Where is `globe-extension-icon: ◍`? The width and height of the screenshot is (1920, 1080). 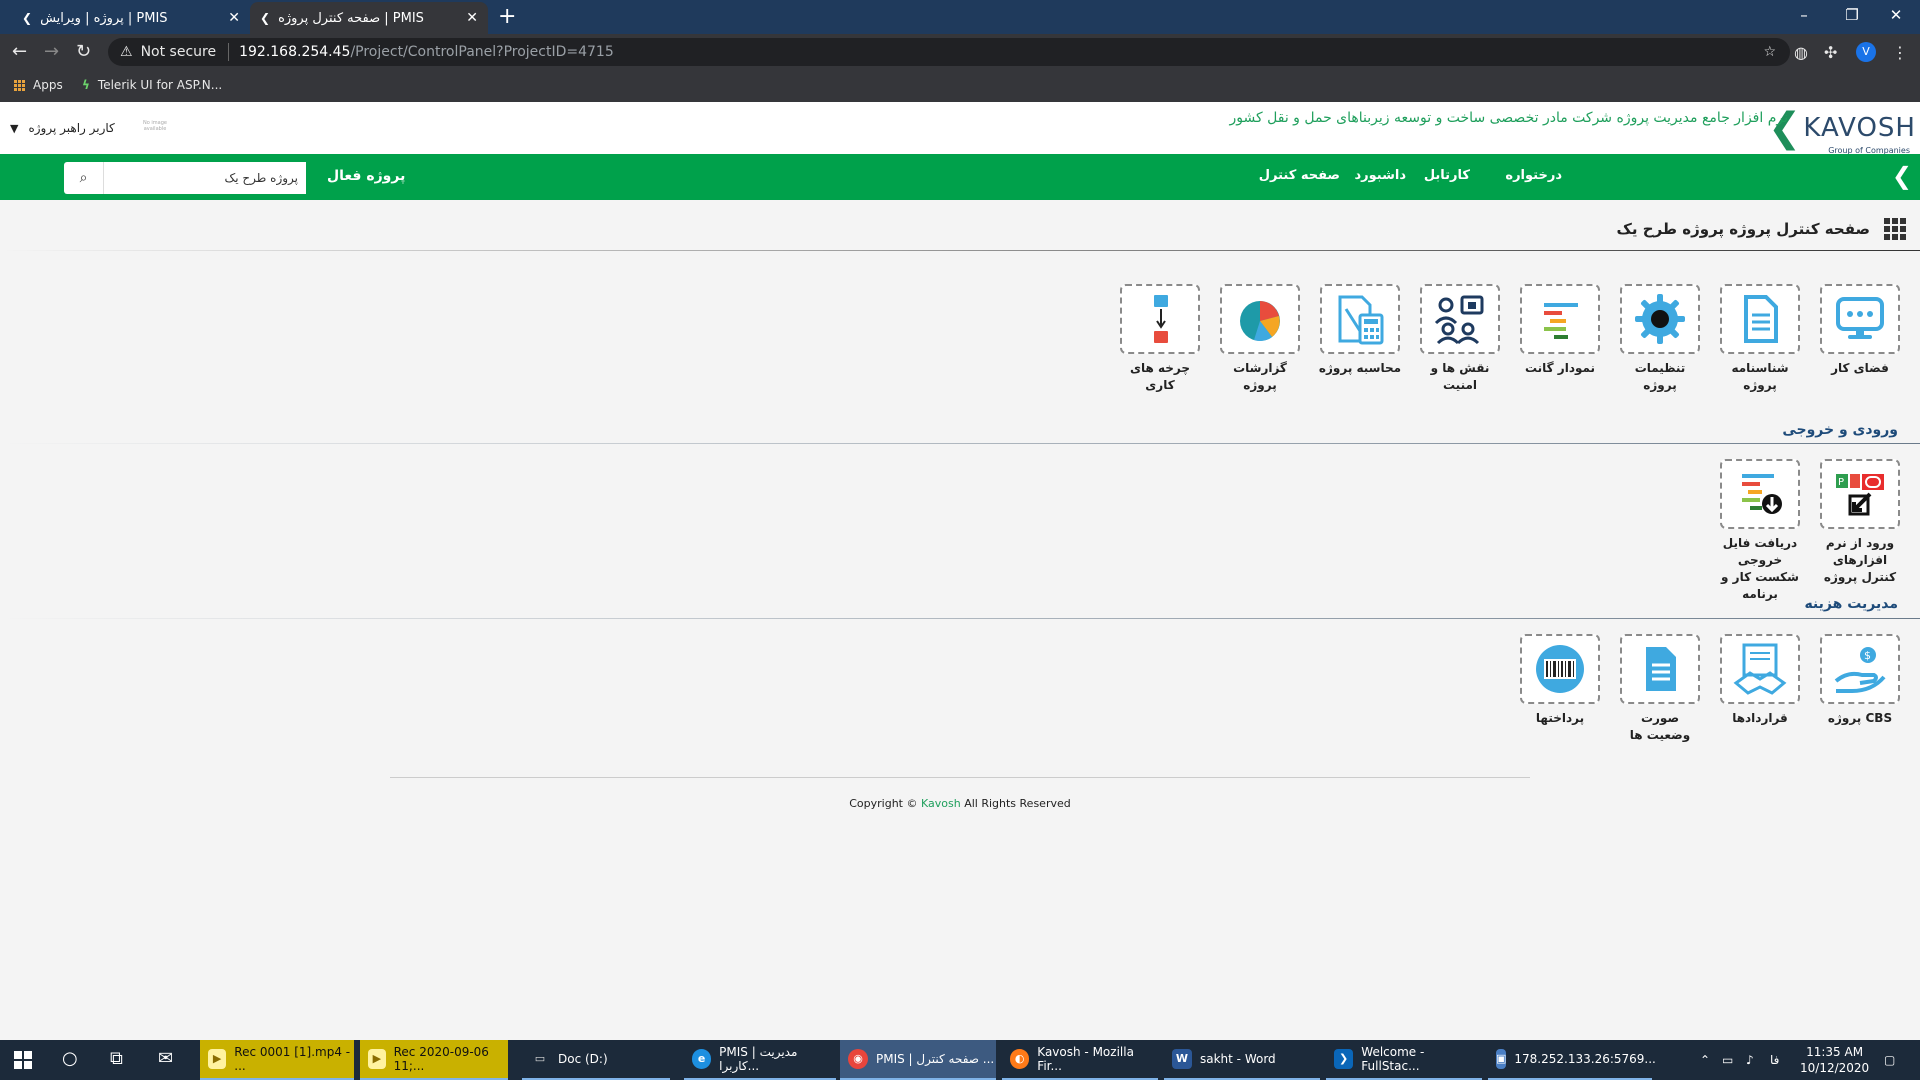 globe-extension-icon: ◍ is located at coordinates (1801, 52).